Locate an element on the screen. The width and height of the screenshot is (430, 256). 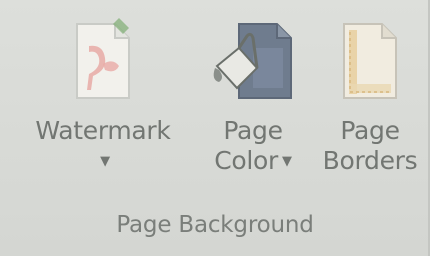
page-borders-label-line1: Page is located at coordinates (370, 130).